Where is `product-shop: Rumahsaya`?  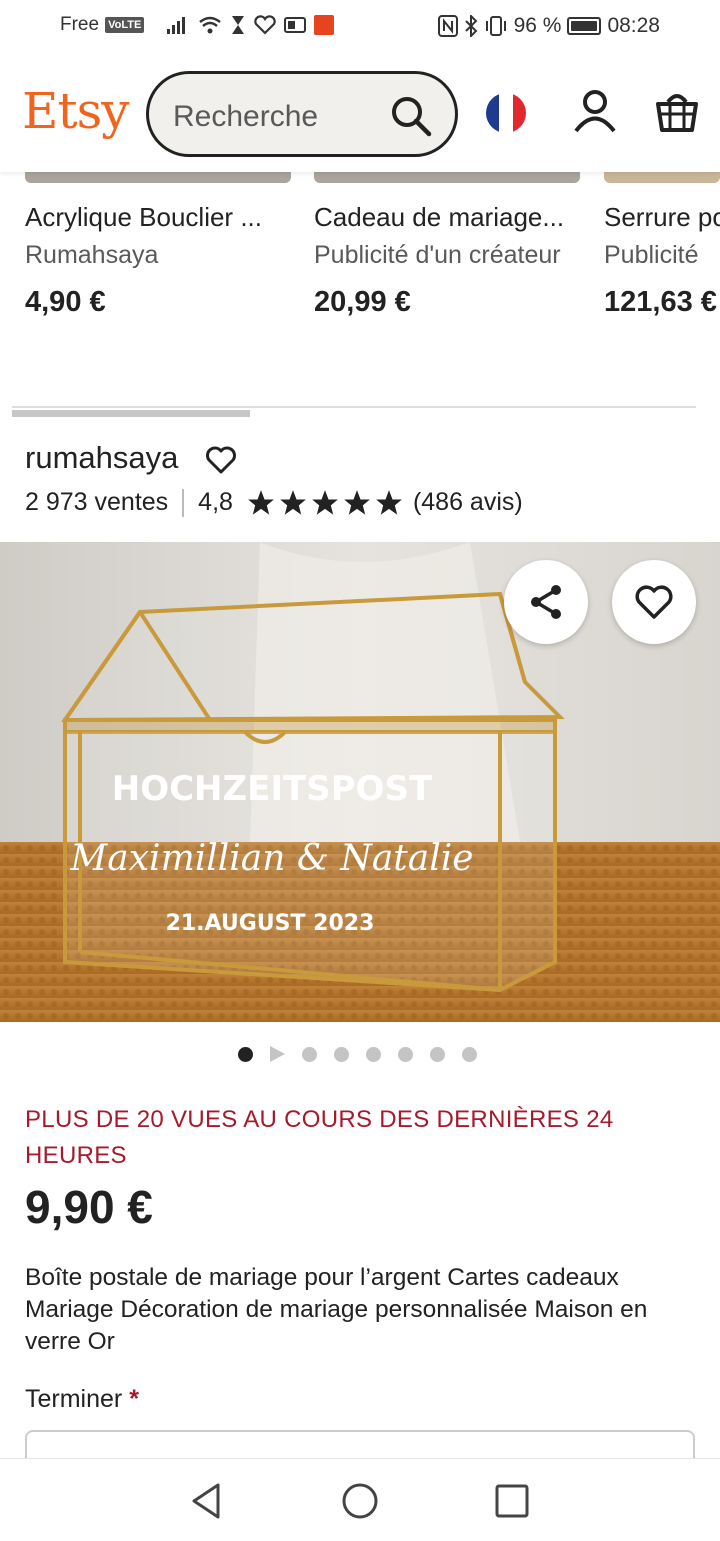 product-shop: Rumahsaya is located at coordinates (92, 255).